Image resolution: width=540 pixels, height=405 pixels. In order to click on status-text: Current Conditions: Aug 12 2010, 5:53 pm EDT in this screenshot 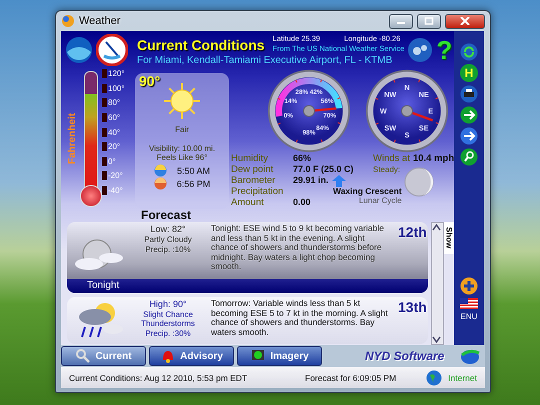, I will do `click(158, 377)`.